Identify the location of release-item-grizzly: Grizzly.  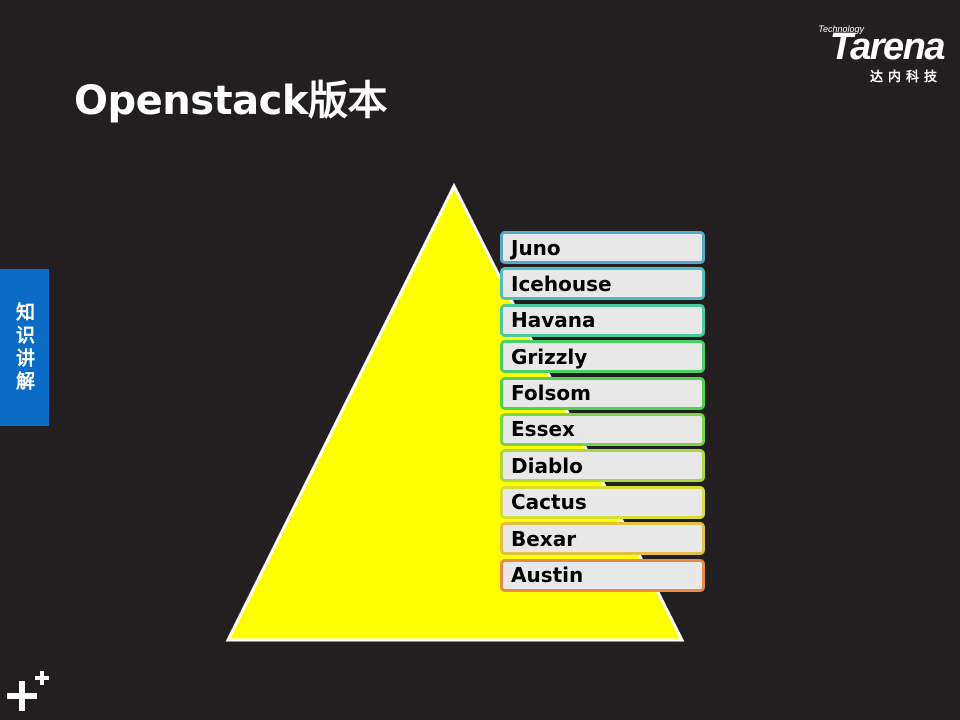
(602, 357).